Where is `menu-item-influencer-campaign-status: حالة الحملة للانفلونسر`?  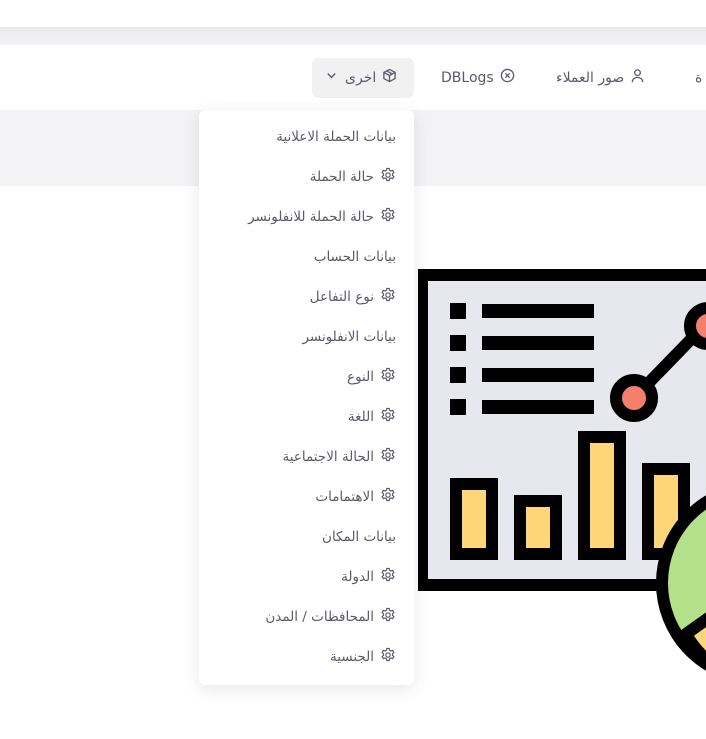
menu-item-influencer-campaign-status: حالة الحملة للانفلونسر is located at coordinates (322, 217).